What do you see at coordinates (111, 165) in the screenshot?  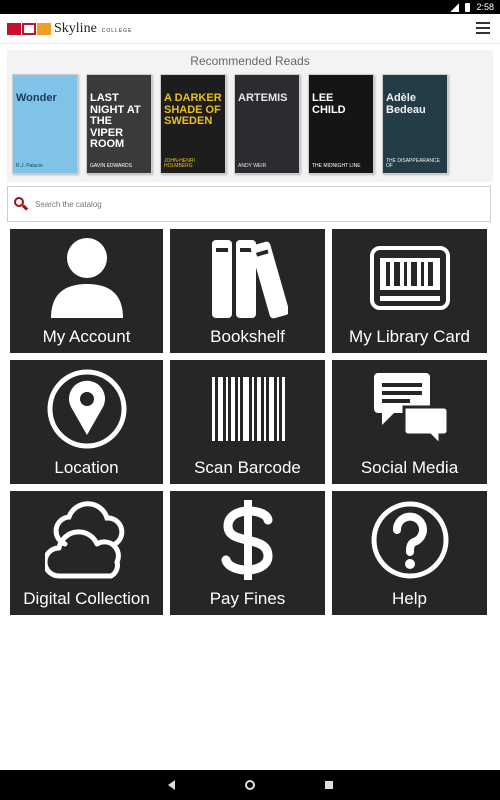 I see `book-subtitle: GAVIN EDWARDS` at bounding box center [111, 165].